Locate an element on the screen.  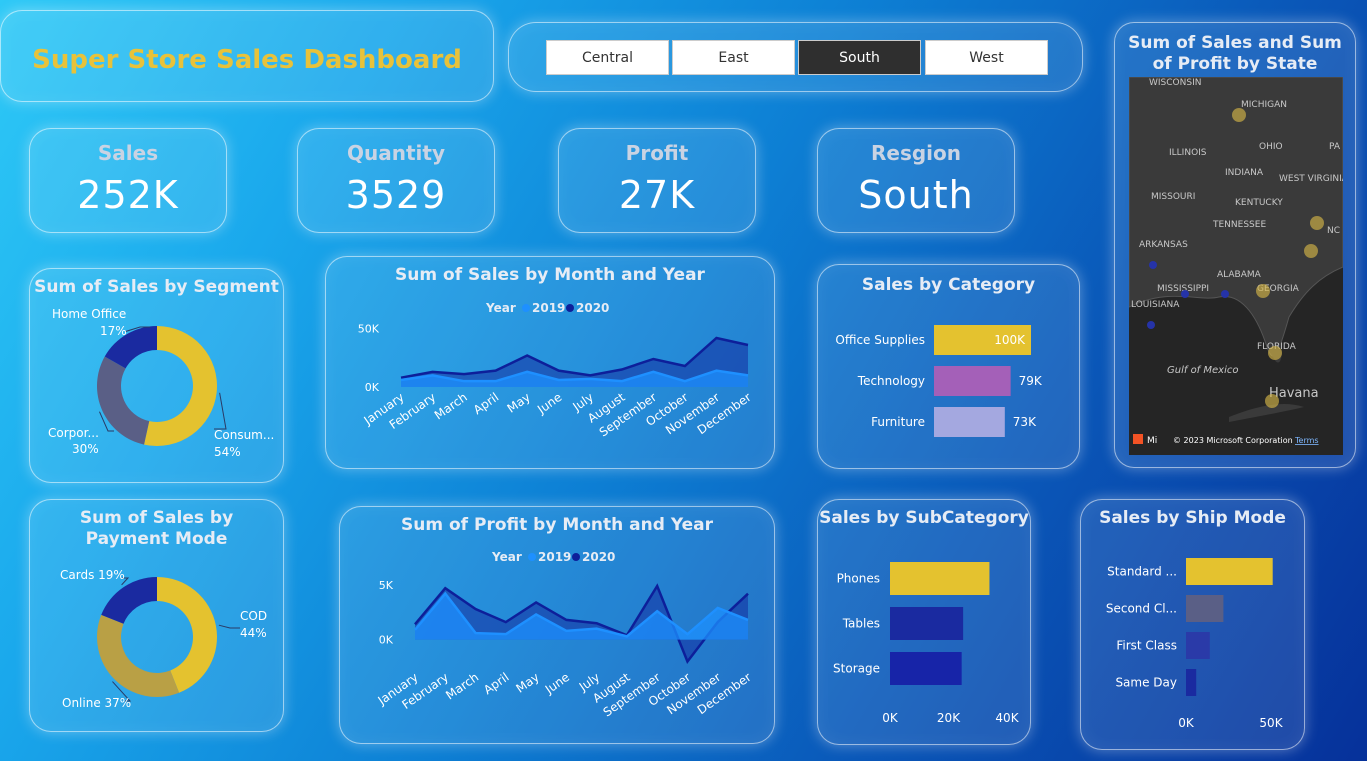
payment-donut-chart: COD 44% Online 37% Cards 19% is located at coordinates (157, 616).